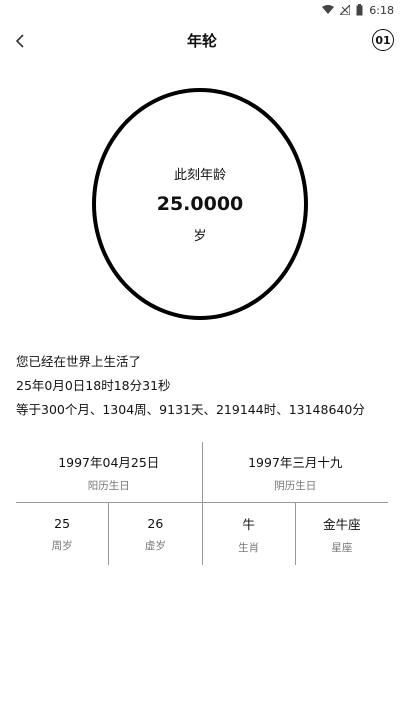 The image size is (404, 720). I want to click on lunar-birthday-label: 阴历生日, so click(295, 485).